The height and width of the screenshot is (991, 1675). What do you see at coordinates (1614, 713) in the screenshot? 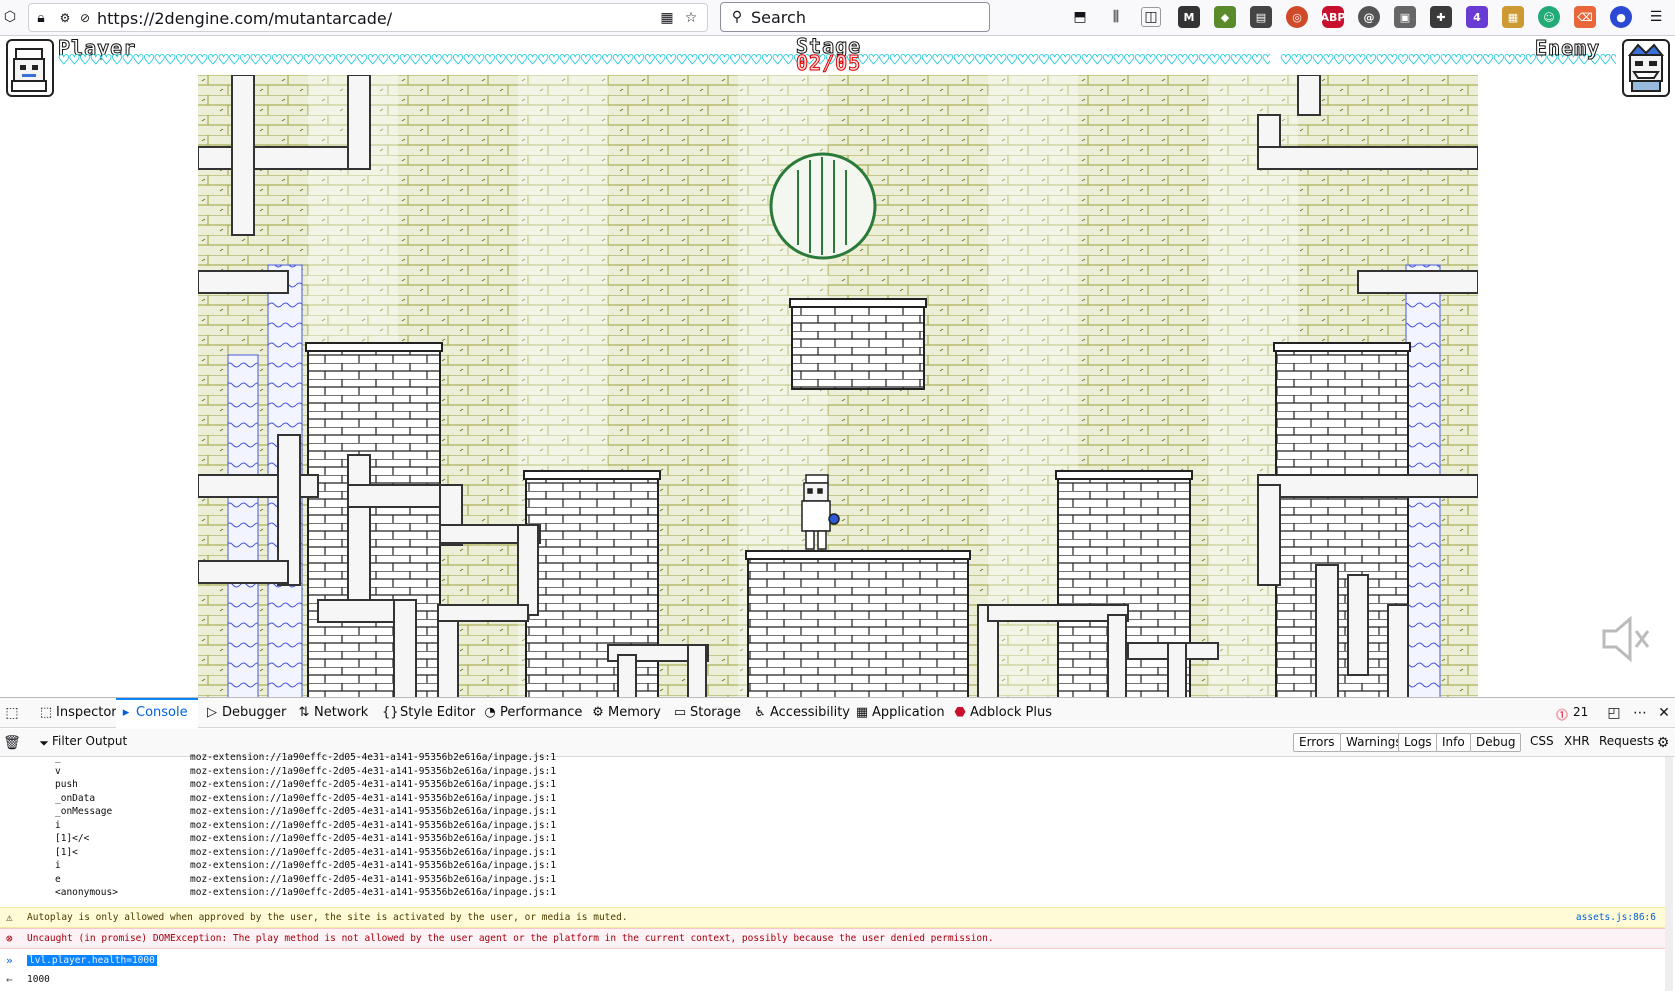
I see `dock-icon: ◰` at bounding box center [1614, 713].